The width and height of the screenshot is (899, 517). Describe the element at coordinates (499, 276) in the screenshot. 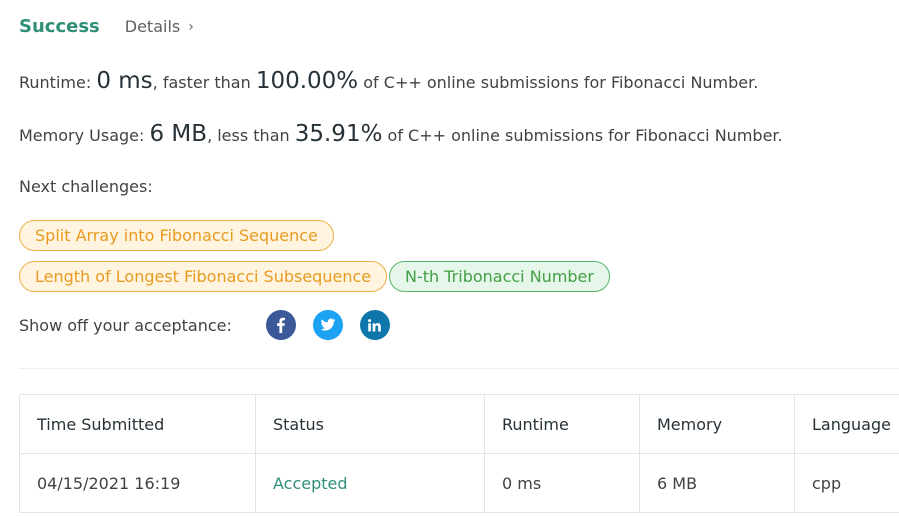

I see `challenge-chip-tribonacci: N-th Tribonacci Number` at that location.